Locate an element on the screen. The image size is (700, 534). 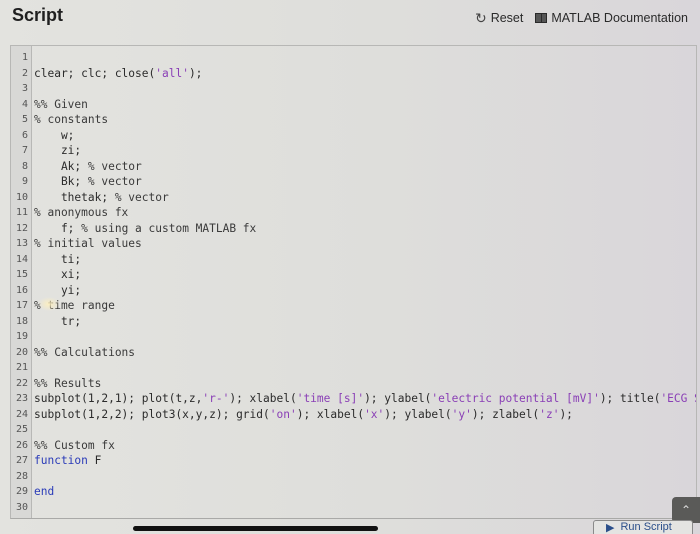
header-actions: ↻ Reset MATLAB Documentation is located at coordinates (581, 18).